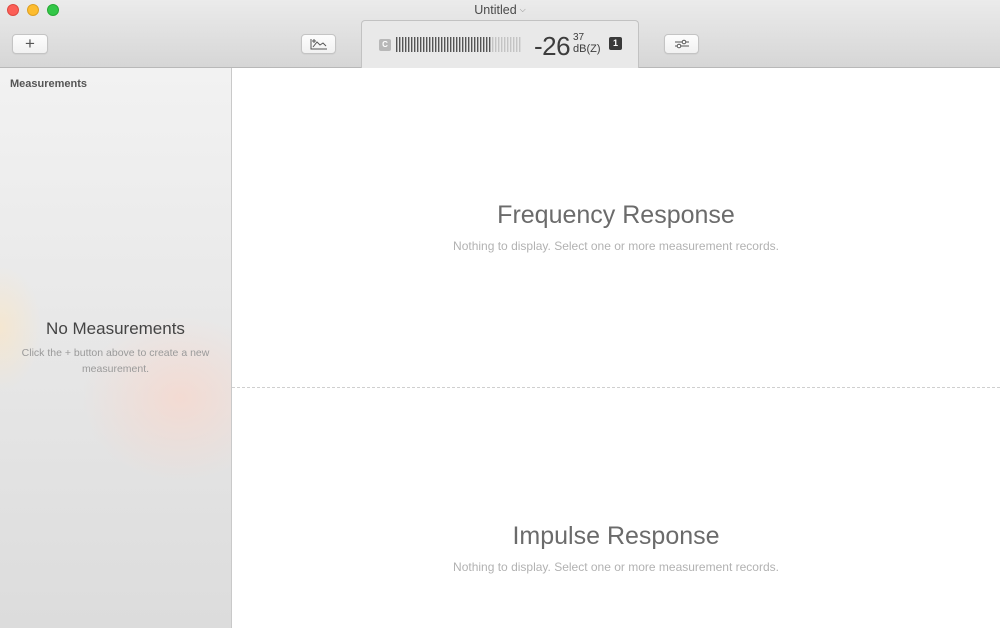 The image size is (1000, 628). Describe the element at coordinates (616, 536) in the screenshot. I see `impulse-response-title: Impulse Response` at that location.